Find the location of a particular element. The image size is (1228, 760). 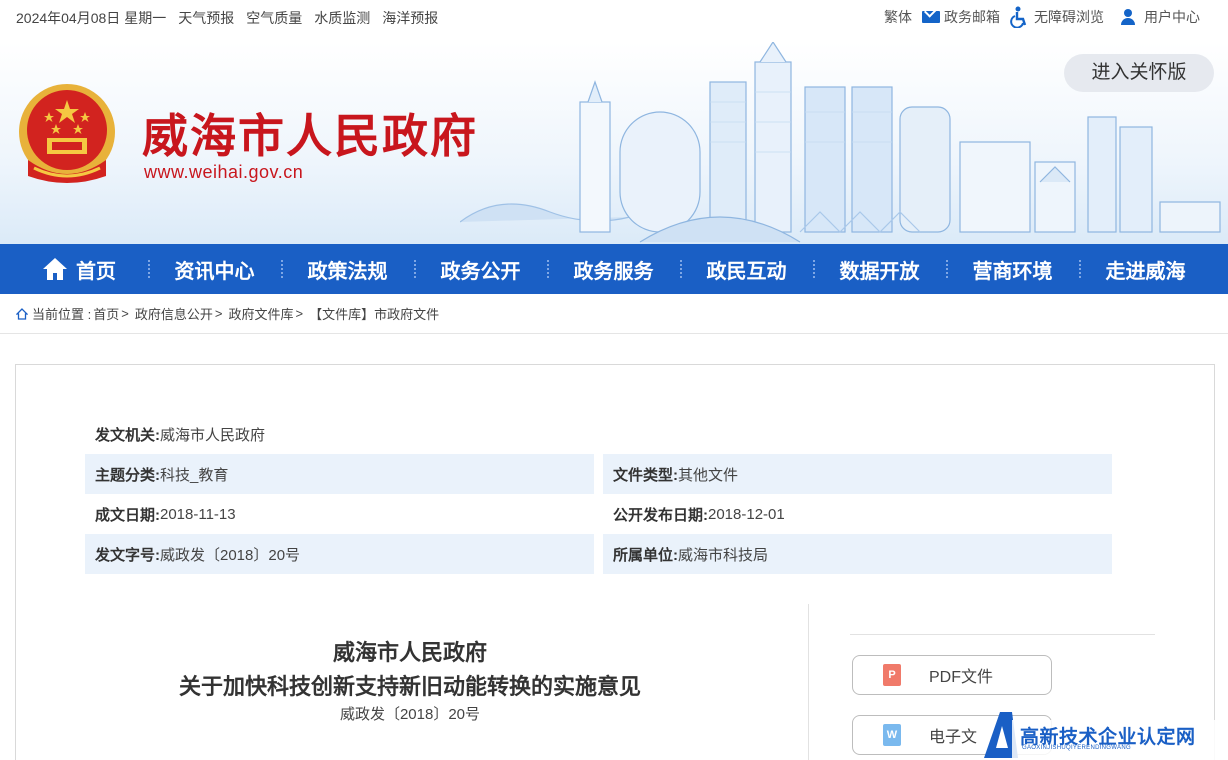

accessible-browse-link: 无障碍浏览 is located at coordinates (1057, 17).